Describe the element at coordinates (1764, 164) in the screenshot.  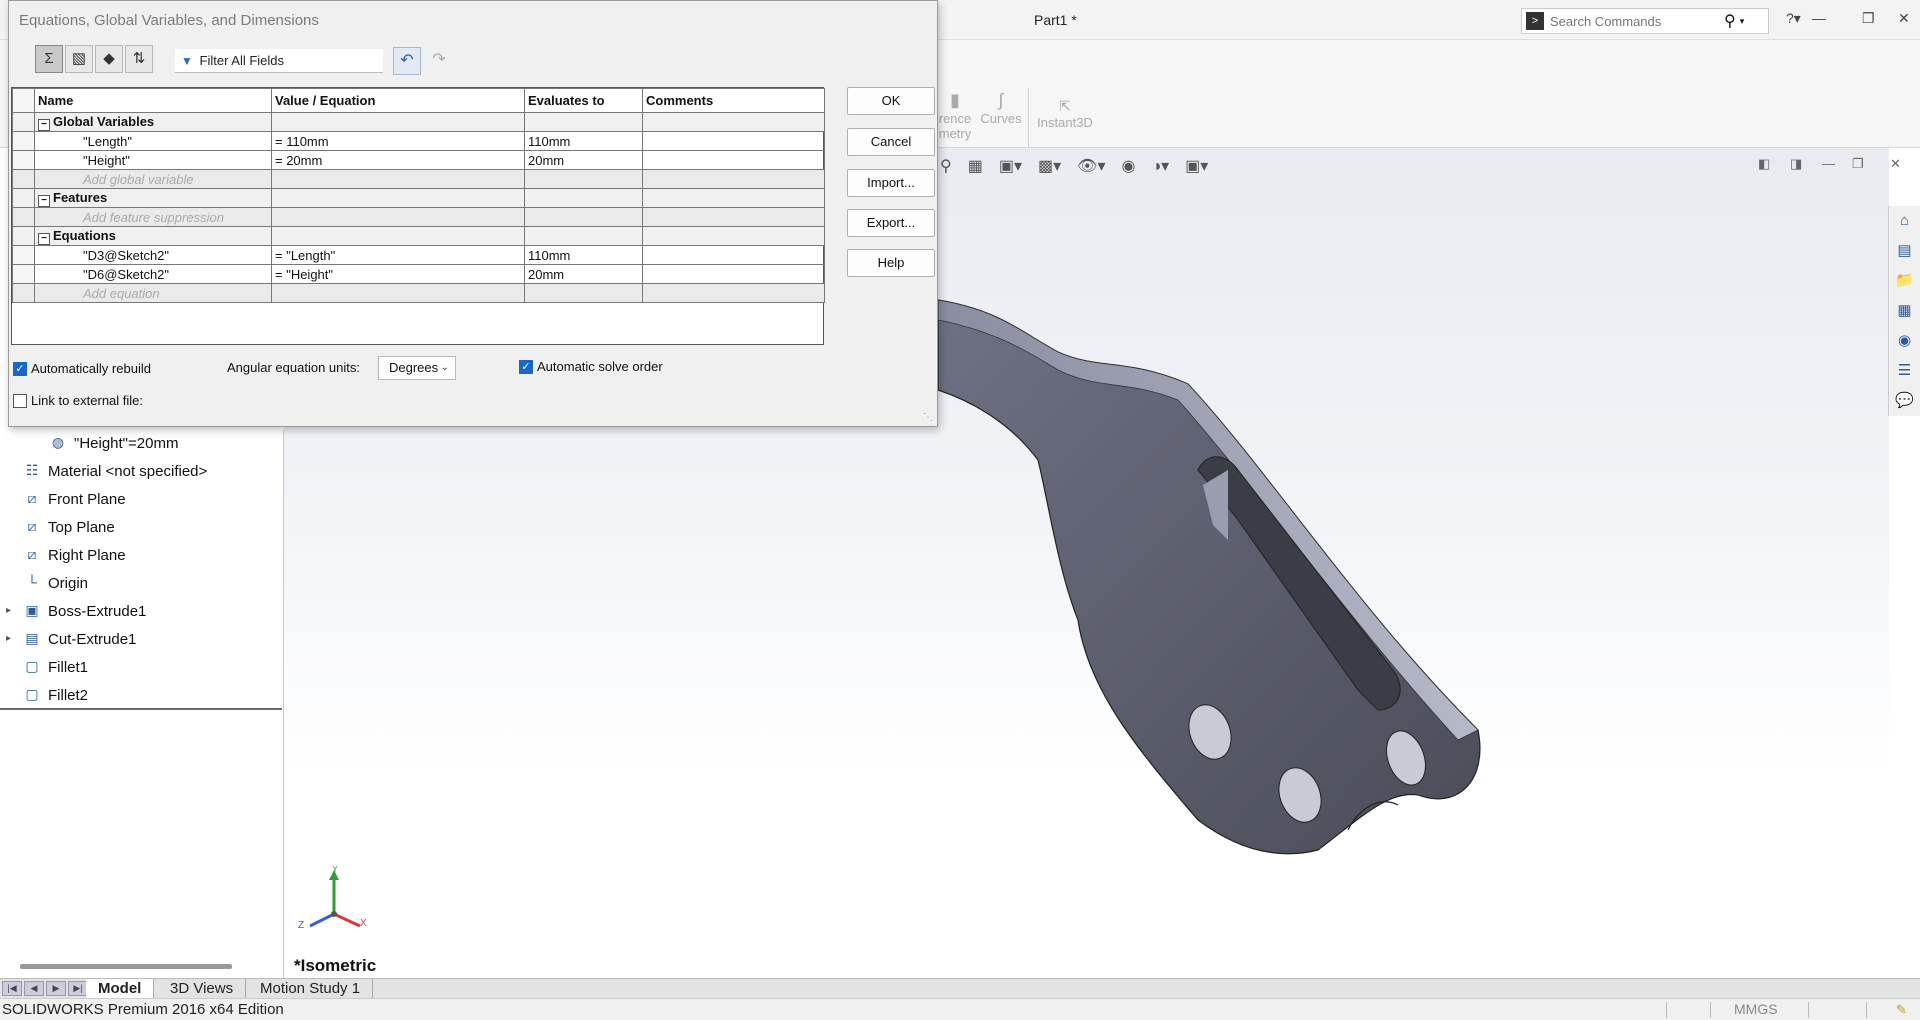
I see `viewport-restore-left-icon: ◧` at that location.